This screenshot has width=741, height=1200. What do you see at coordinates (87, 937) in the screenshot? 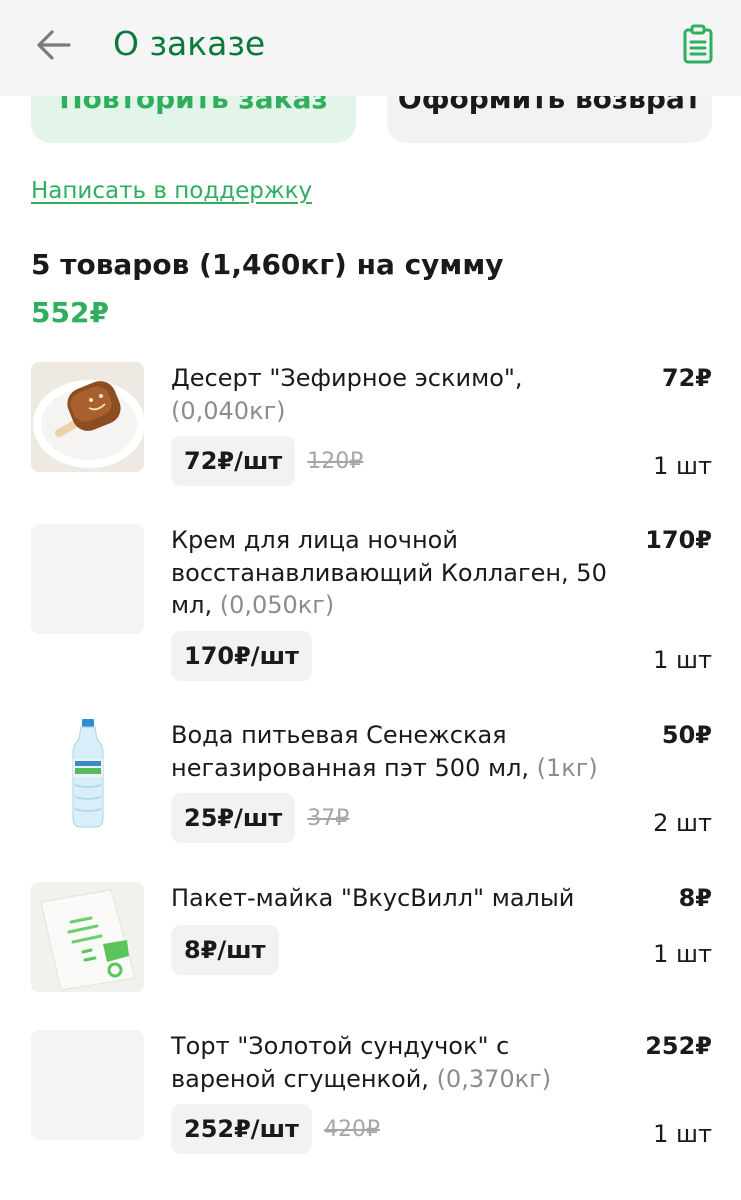
I see `plastic-bag-image` at bounding box center [87, 937].